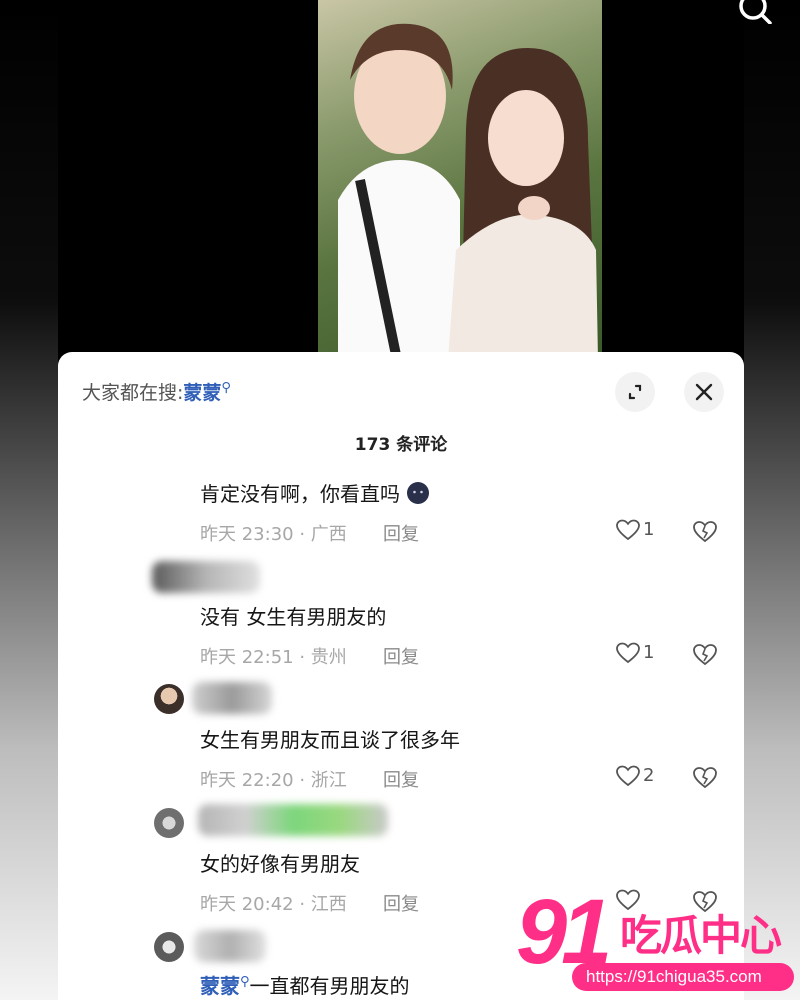 The width and height of the screenshot is (800, 1000). I want to click on comment-meta: 昨天 22:51 · 贵州, so click(273, 657).